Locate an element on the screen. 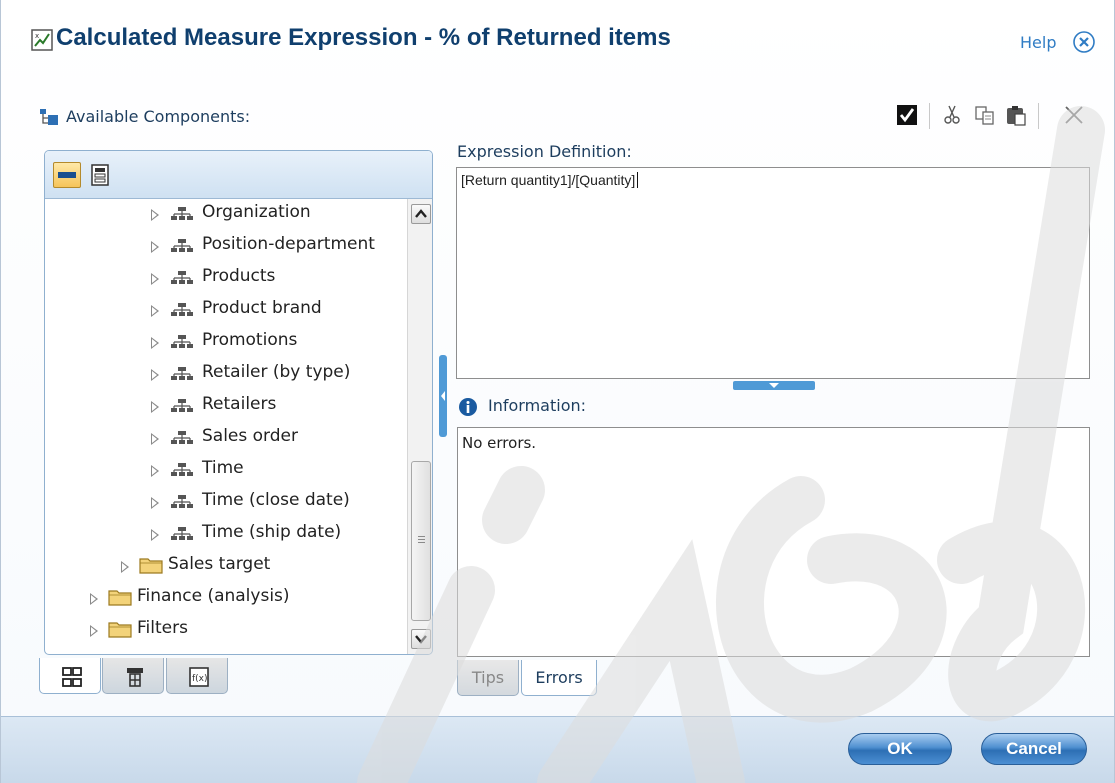 Image resolution: width=1115 pixels, height=783 pixels. tab-source is located at coordinates (70, 676).